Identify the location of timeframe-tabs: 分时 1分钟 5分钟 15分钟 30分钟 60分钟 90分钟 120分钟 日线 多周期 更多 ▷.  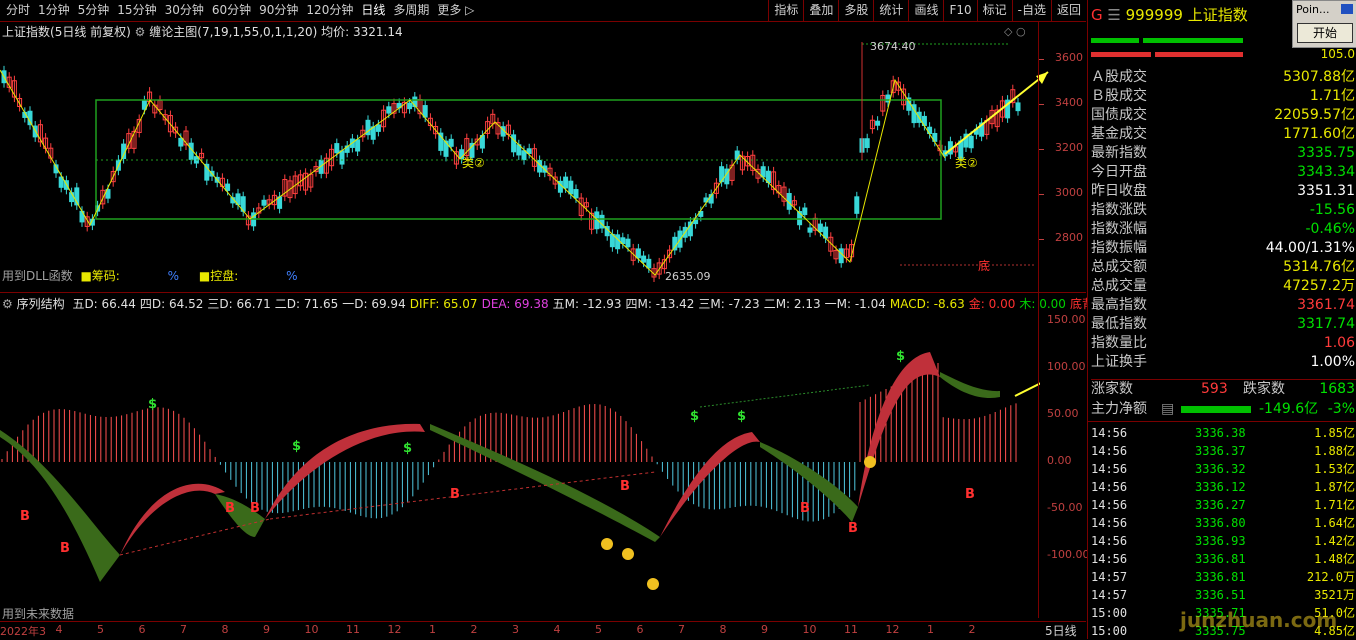
(240, 10).